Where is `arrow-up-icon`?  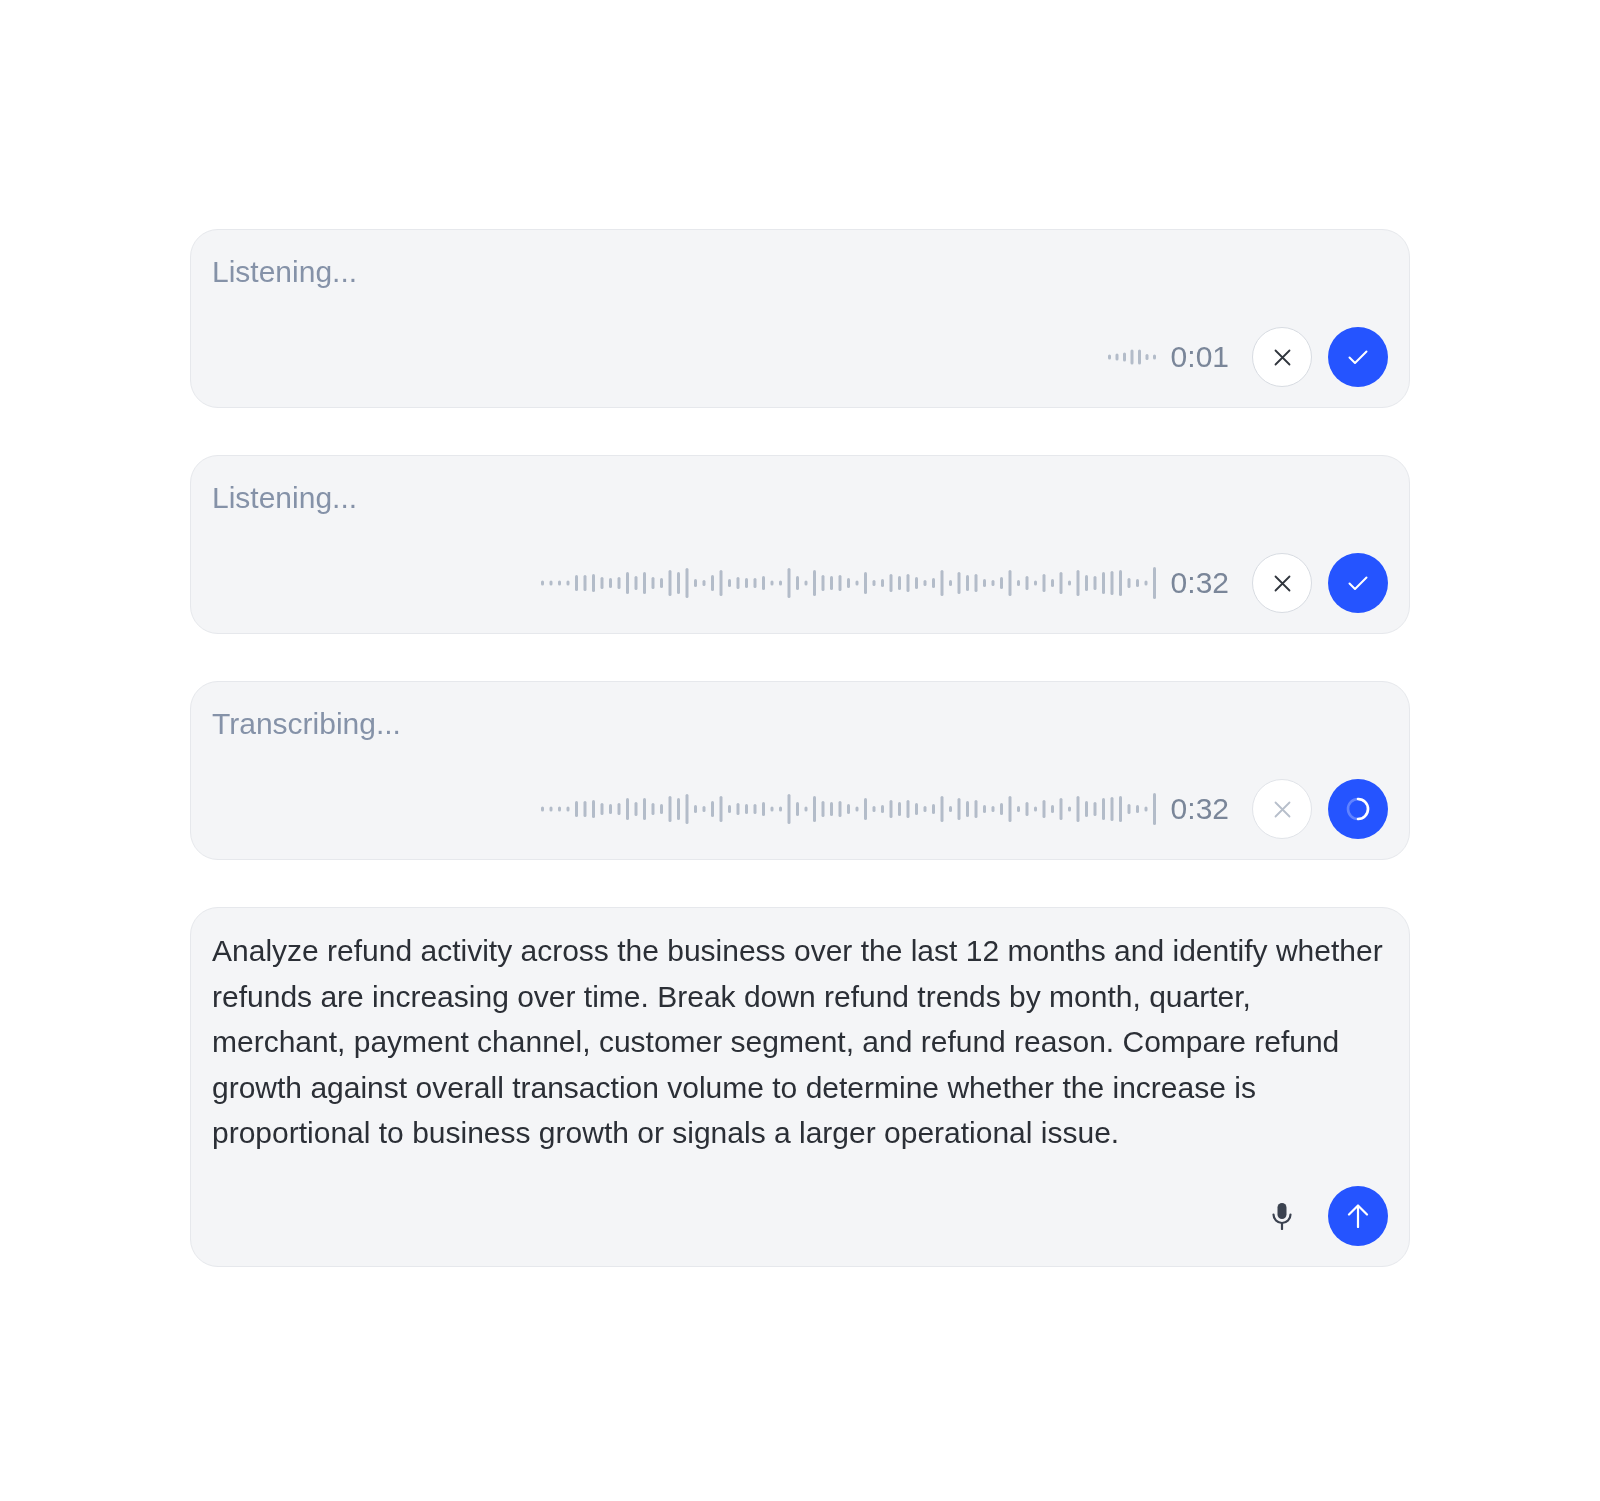 arrow-up-icon is located at coordinates (1358, 1215).